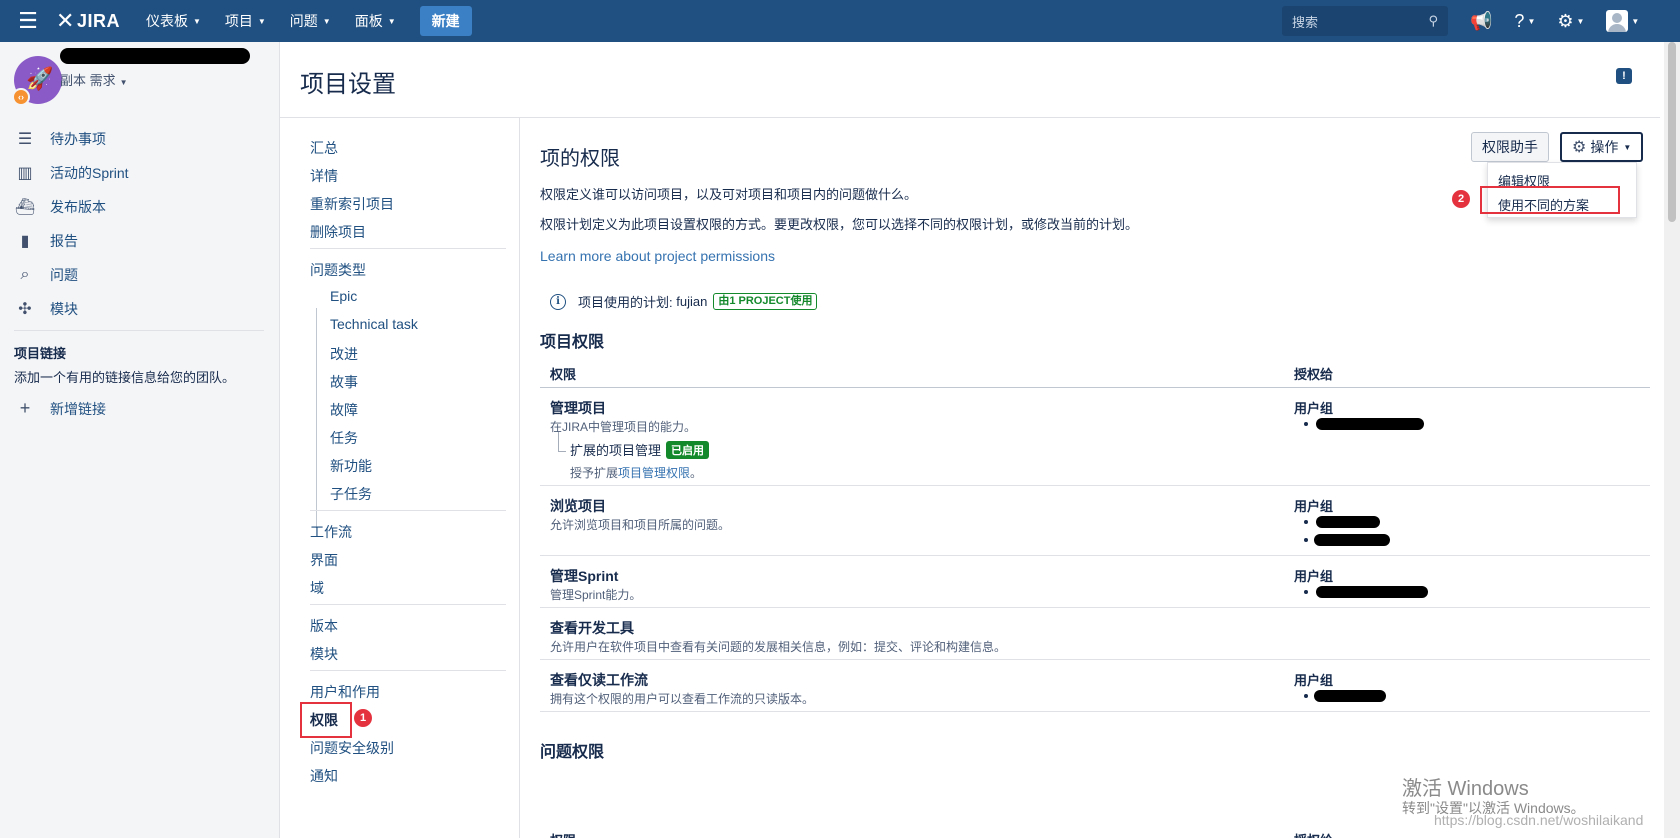 The width and height of the screenshot is (1680, 838). I want to click on permission-description: 允许用户在软件项目中查看有关问题的发展相关信息，例如：提交、评论和构建信息。, so click(778, 647).